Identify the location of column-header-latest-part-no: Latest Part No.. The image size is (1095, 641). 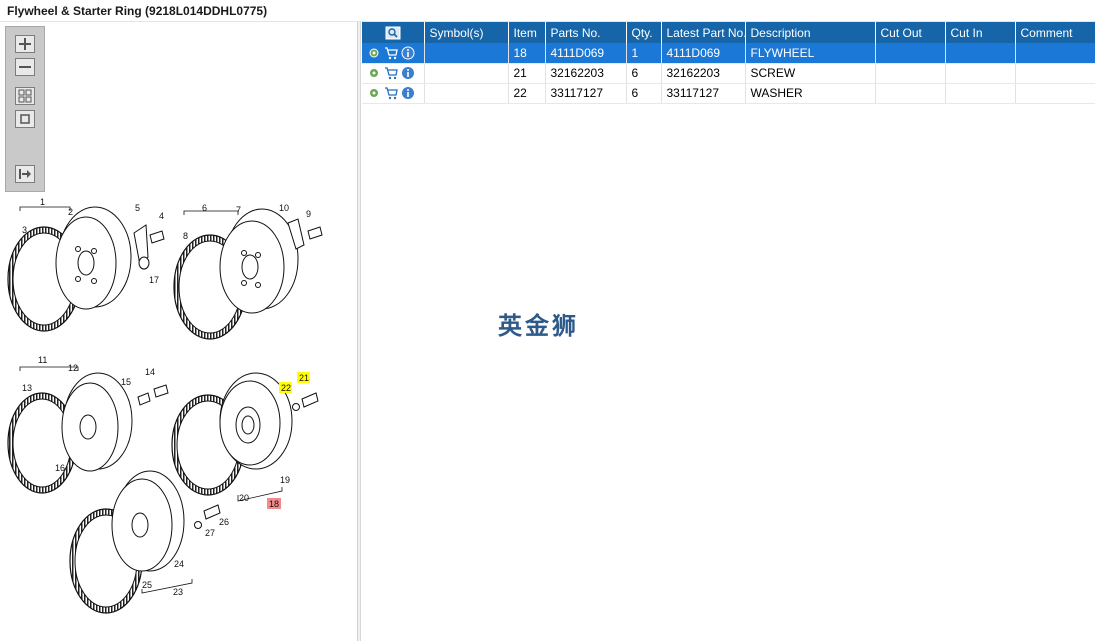
(703, 32).